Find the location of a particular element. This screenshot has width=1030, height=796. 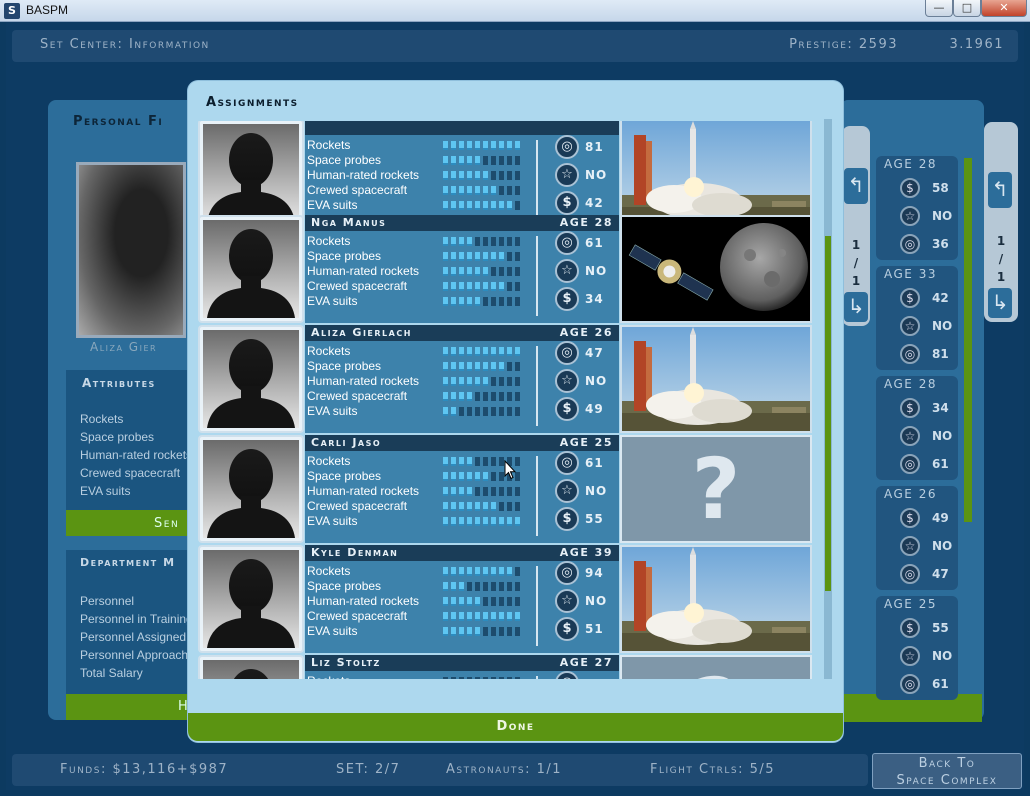

skill-row: Crewed spacecraft is located at coordinates (422, 190).